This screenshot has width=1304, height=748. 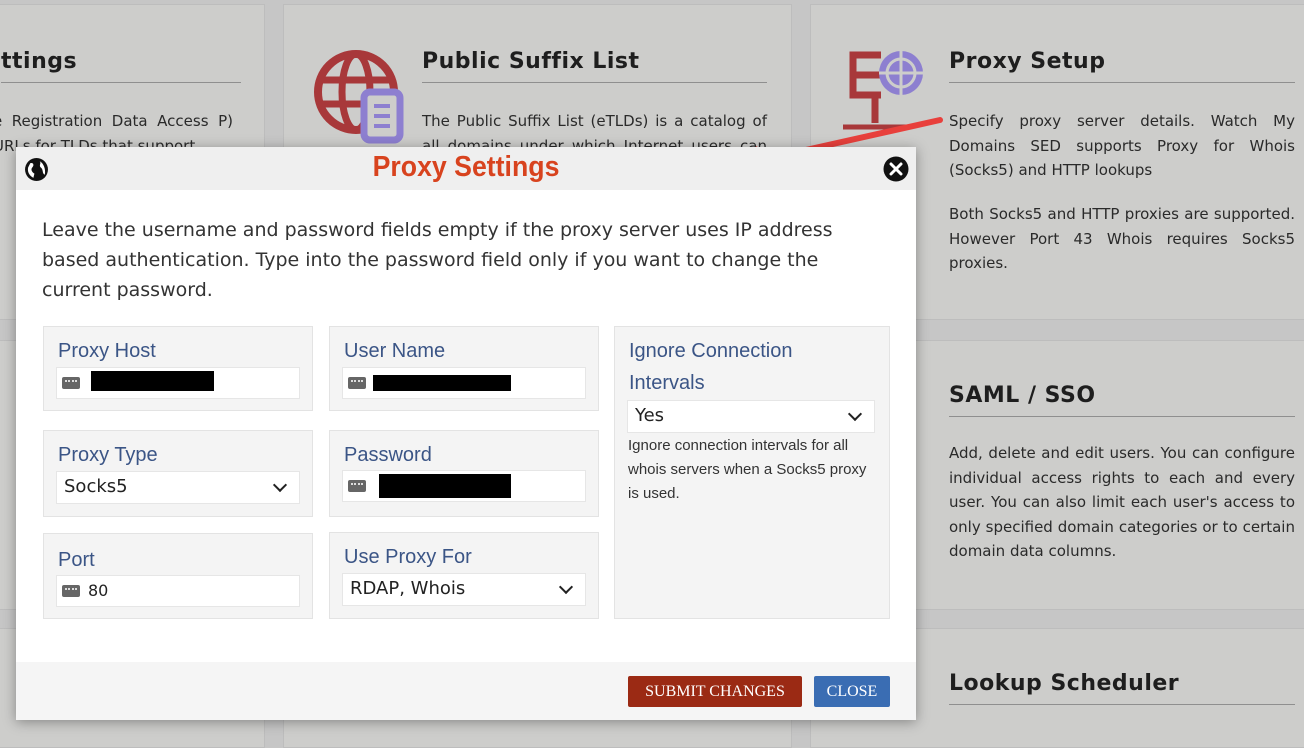 I want to click on ignore-intervals-value: Yes, so click(x=650, y=415).